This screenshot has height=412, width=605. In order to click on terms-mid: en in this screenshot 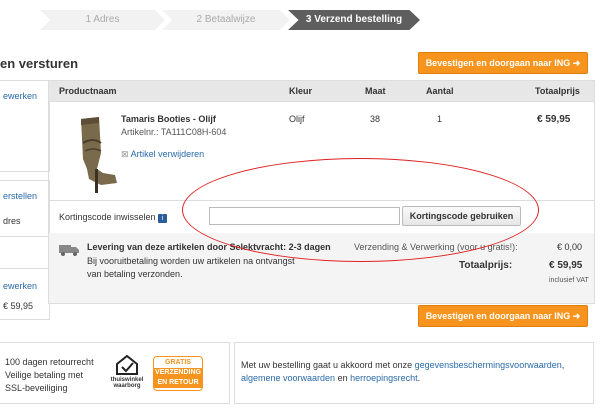, I will do `click(342, 378)`.